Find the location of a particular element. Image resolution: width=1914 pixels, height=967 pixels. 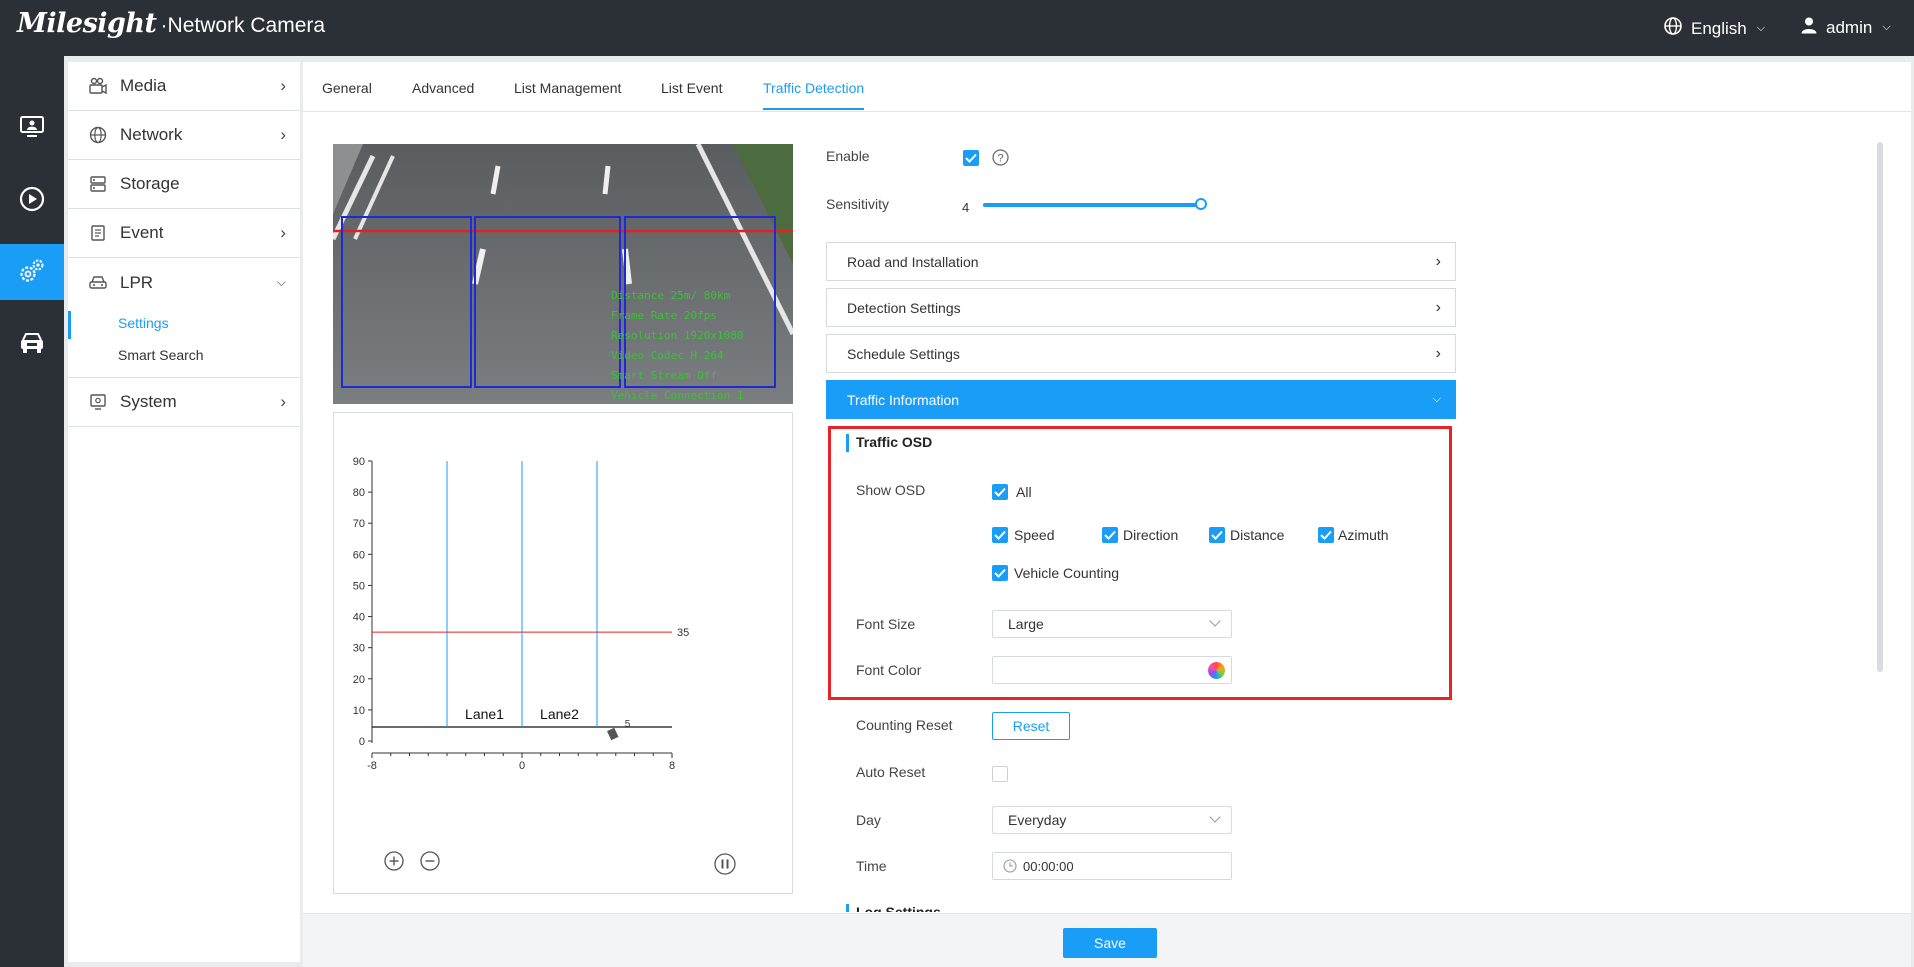

sidebar-item-media: Media › is located at coordinates (184, 86).